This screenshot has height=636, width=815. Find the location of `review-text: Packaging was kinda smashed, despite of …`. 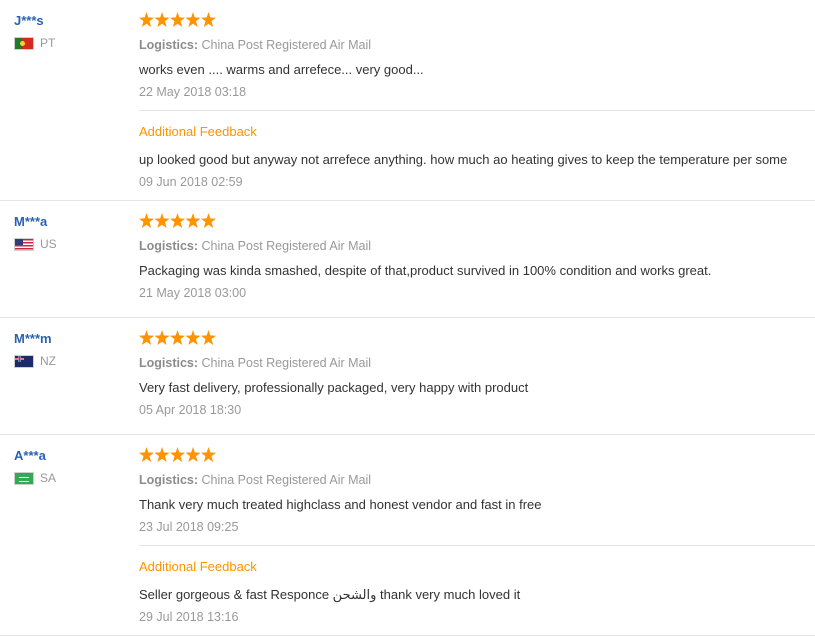

review-text: Packaging was kinda smashed, despite of … is located at coordinates (425, 270).